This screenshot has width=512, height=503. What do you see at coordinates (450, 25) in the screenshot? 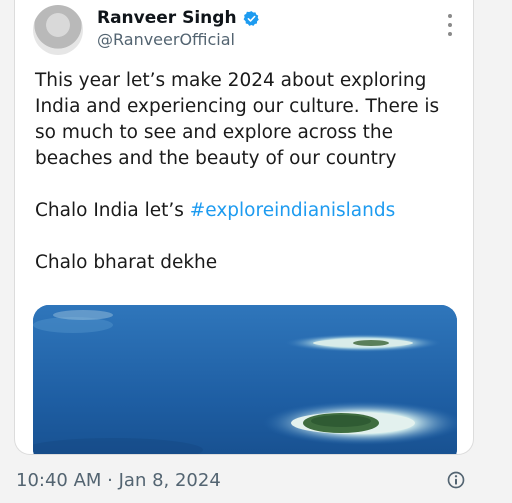
I see `more-vertical-icon` at bounding box center [450, 25].